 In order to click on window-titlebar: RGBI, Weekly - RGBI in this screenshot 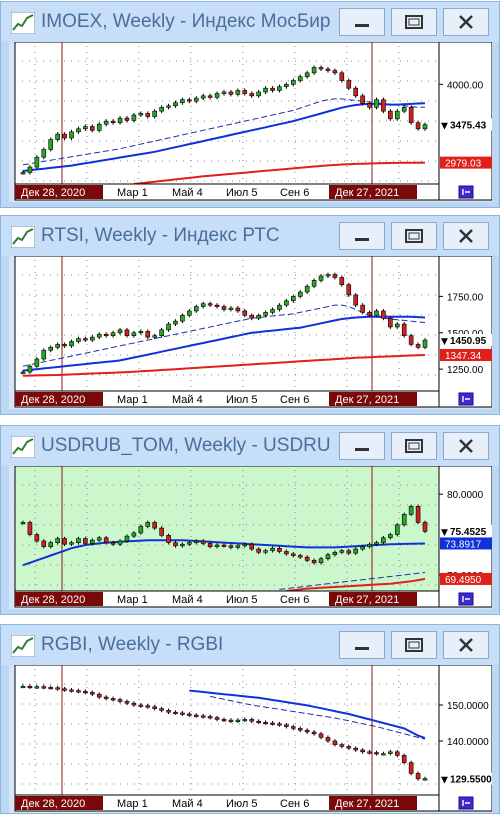, I will do `click(250, 645)`.